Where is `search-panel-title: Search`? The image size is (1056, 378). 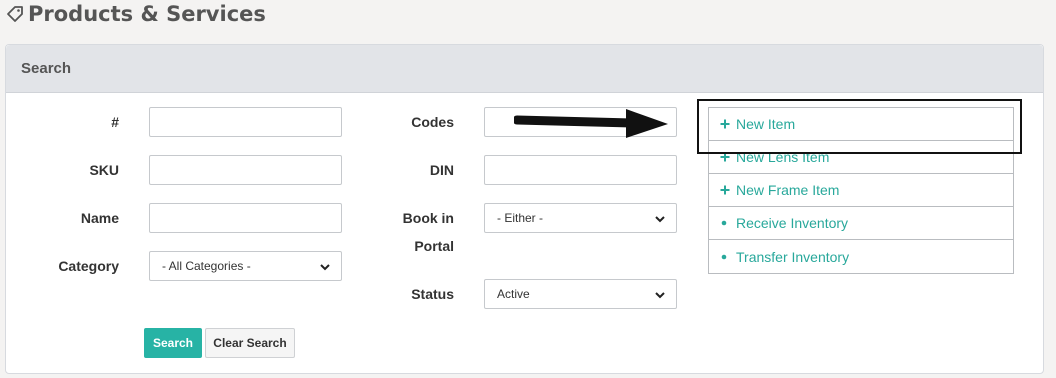 search-panel-title: Search is located at coordinates (46, 68).